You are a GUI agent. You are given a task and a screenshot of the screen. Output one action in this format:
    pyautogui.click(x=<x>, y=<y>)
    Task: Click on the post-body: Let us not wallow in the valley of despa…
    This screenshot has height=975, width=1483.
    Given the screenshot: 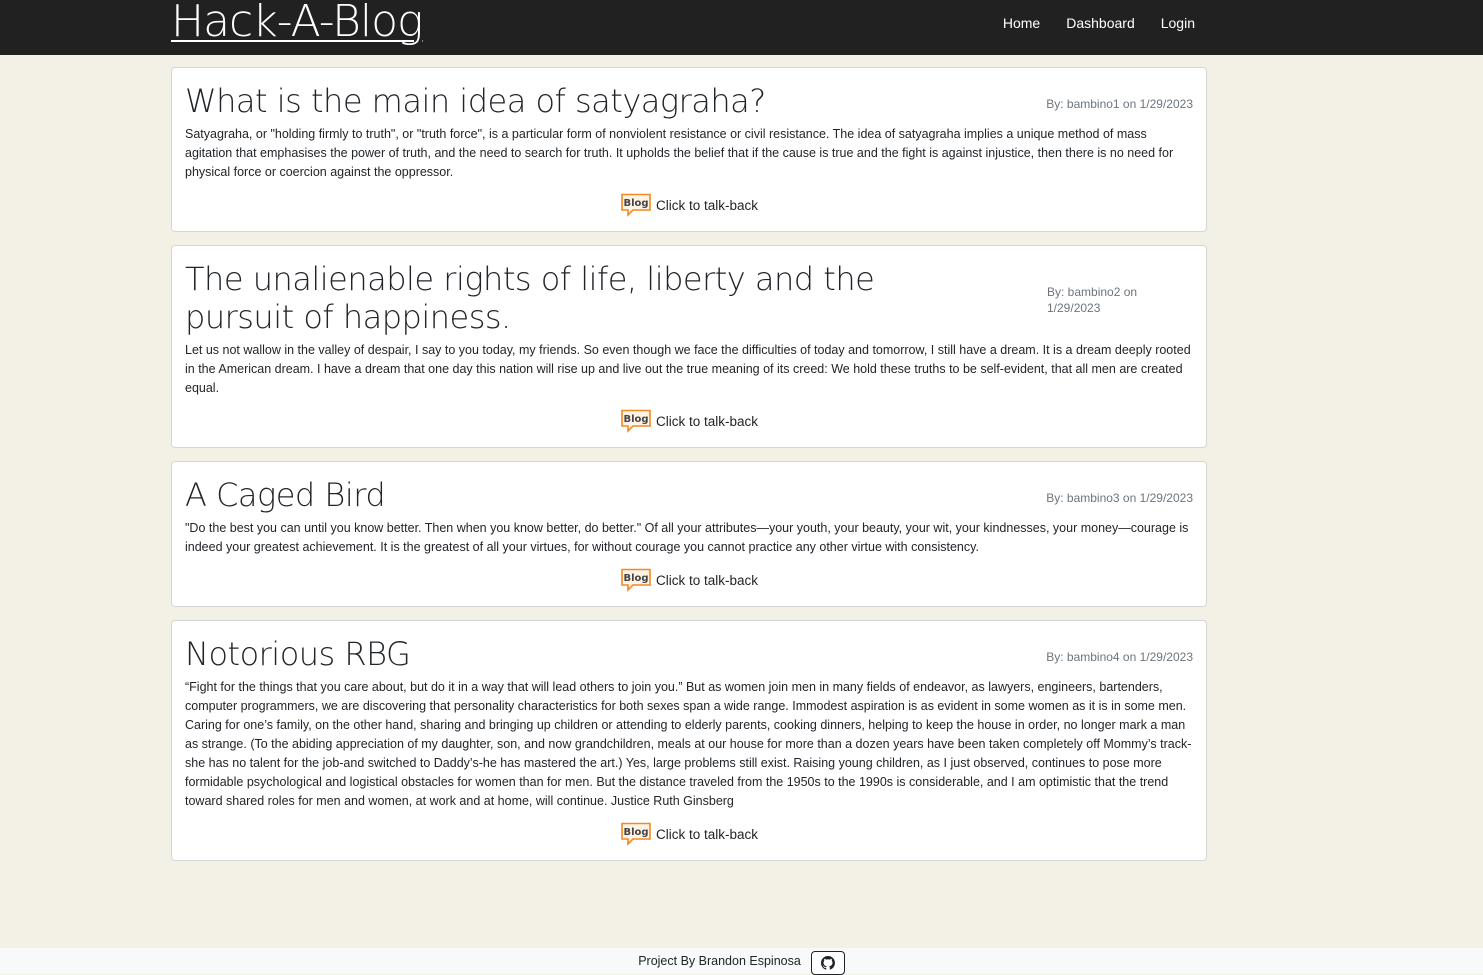 What is the action you would take?
    pyautogui.click(x=688, y=369)
    